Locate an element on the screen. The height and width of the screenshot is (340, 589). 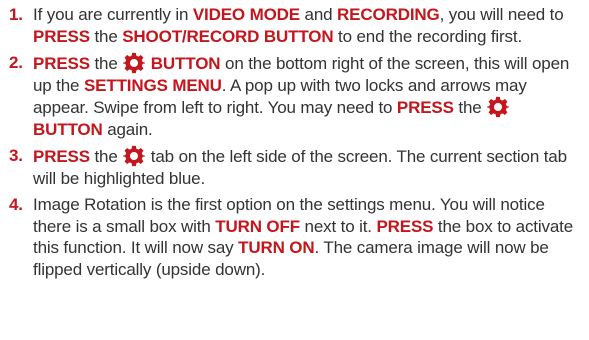
body-text: If you are currently in is located at coordinates (113, 14).